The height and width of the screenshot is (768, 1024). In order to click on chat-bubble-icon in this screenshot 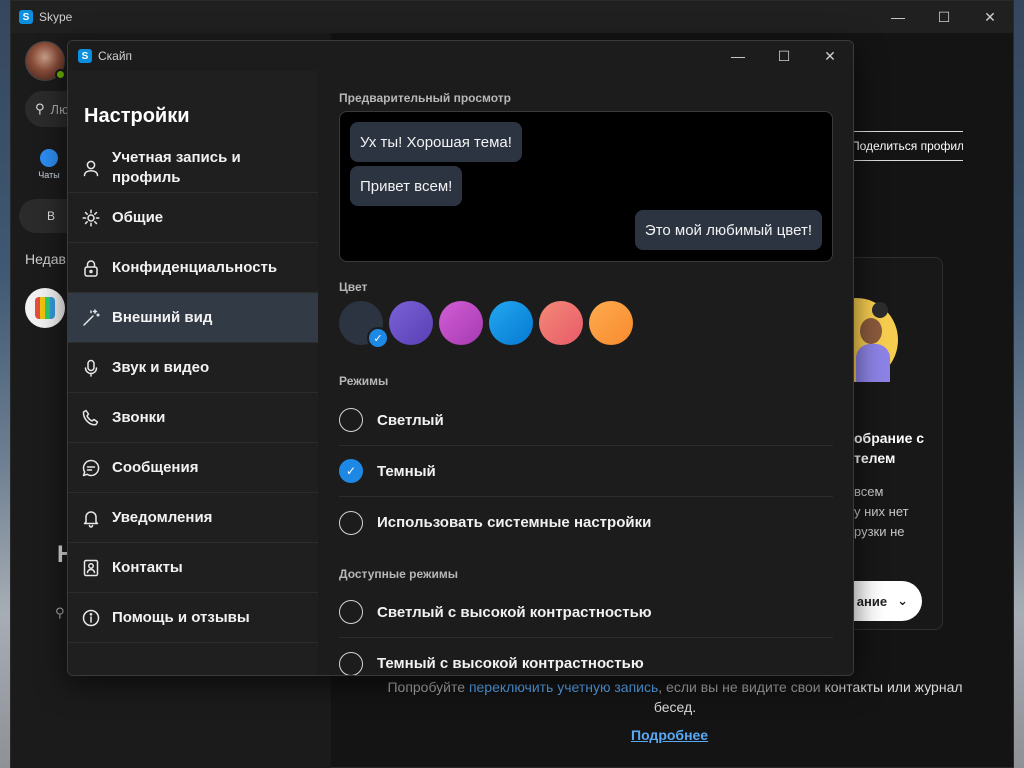, I will do `click(49, 158)`.